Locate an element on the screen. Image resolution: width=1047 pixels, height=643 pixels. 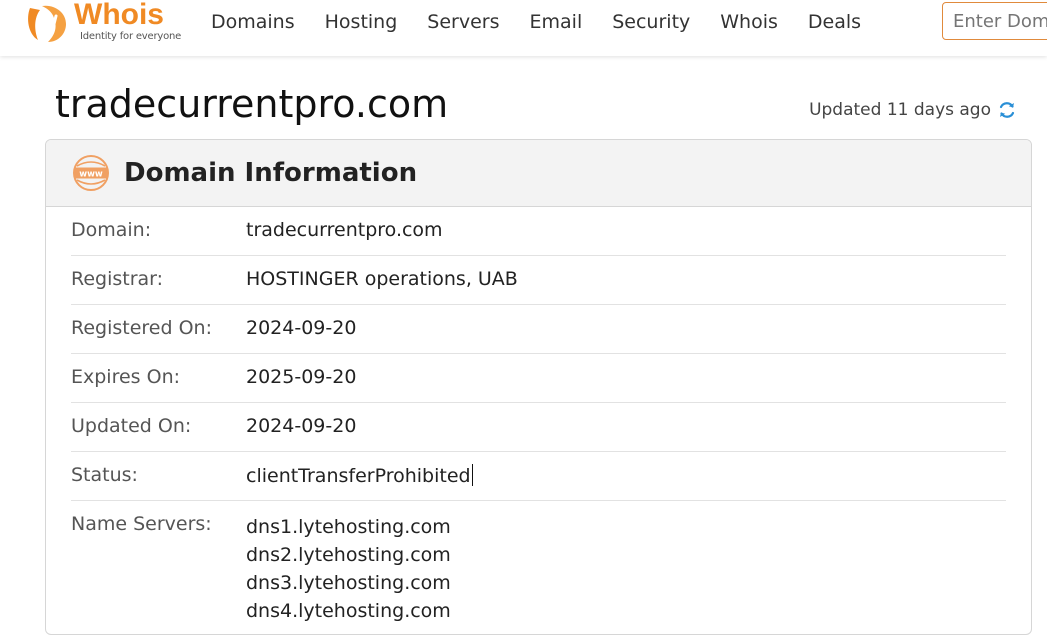
row-value-status: clientTransferProhibited is located at coordinates (359, 475).